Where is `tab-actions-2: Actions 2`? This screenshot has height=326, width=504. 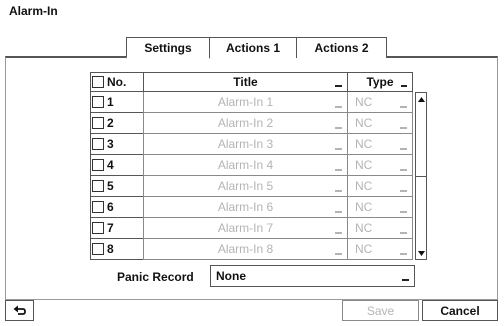
tab-actions-2: Actions 2 is located at coordinates (341, 47).